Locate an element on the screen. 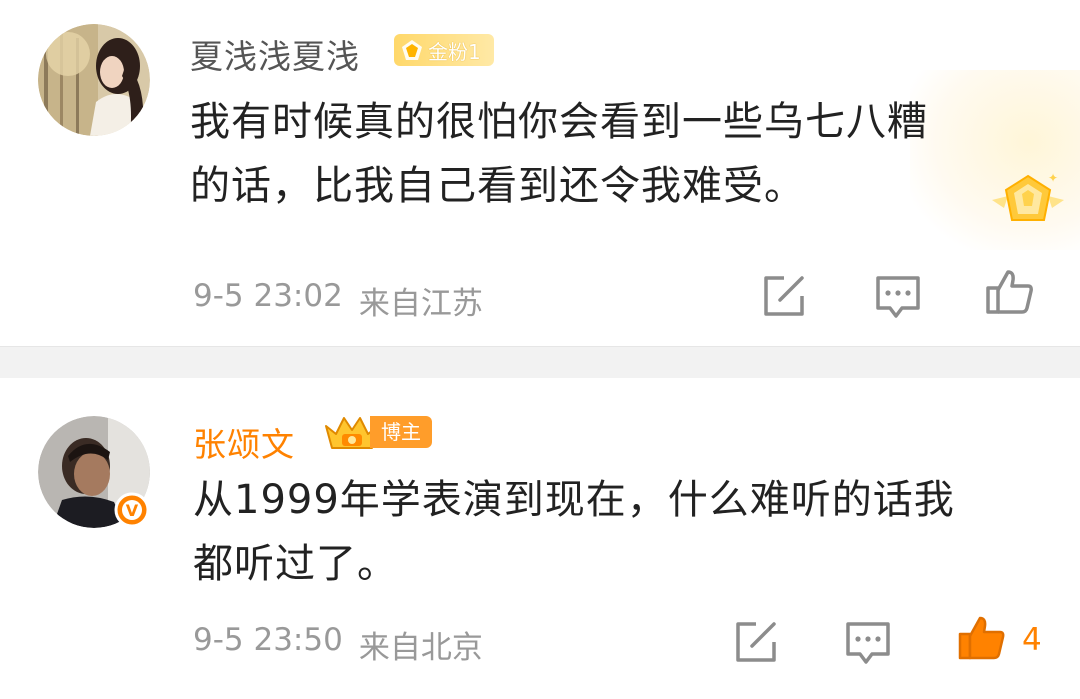  gold-fan-medal-icon: ✦ is located at coordinates (1028, 196).